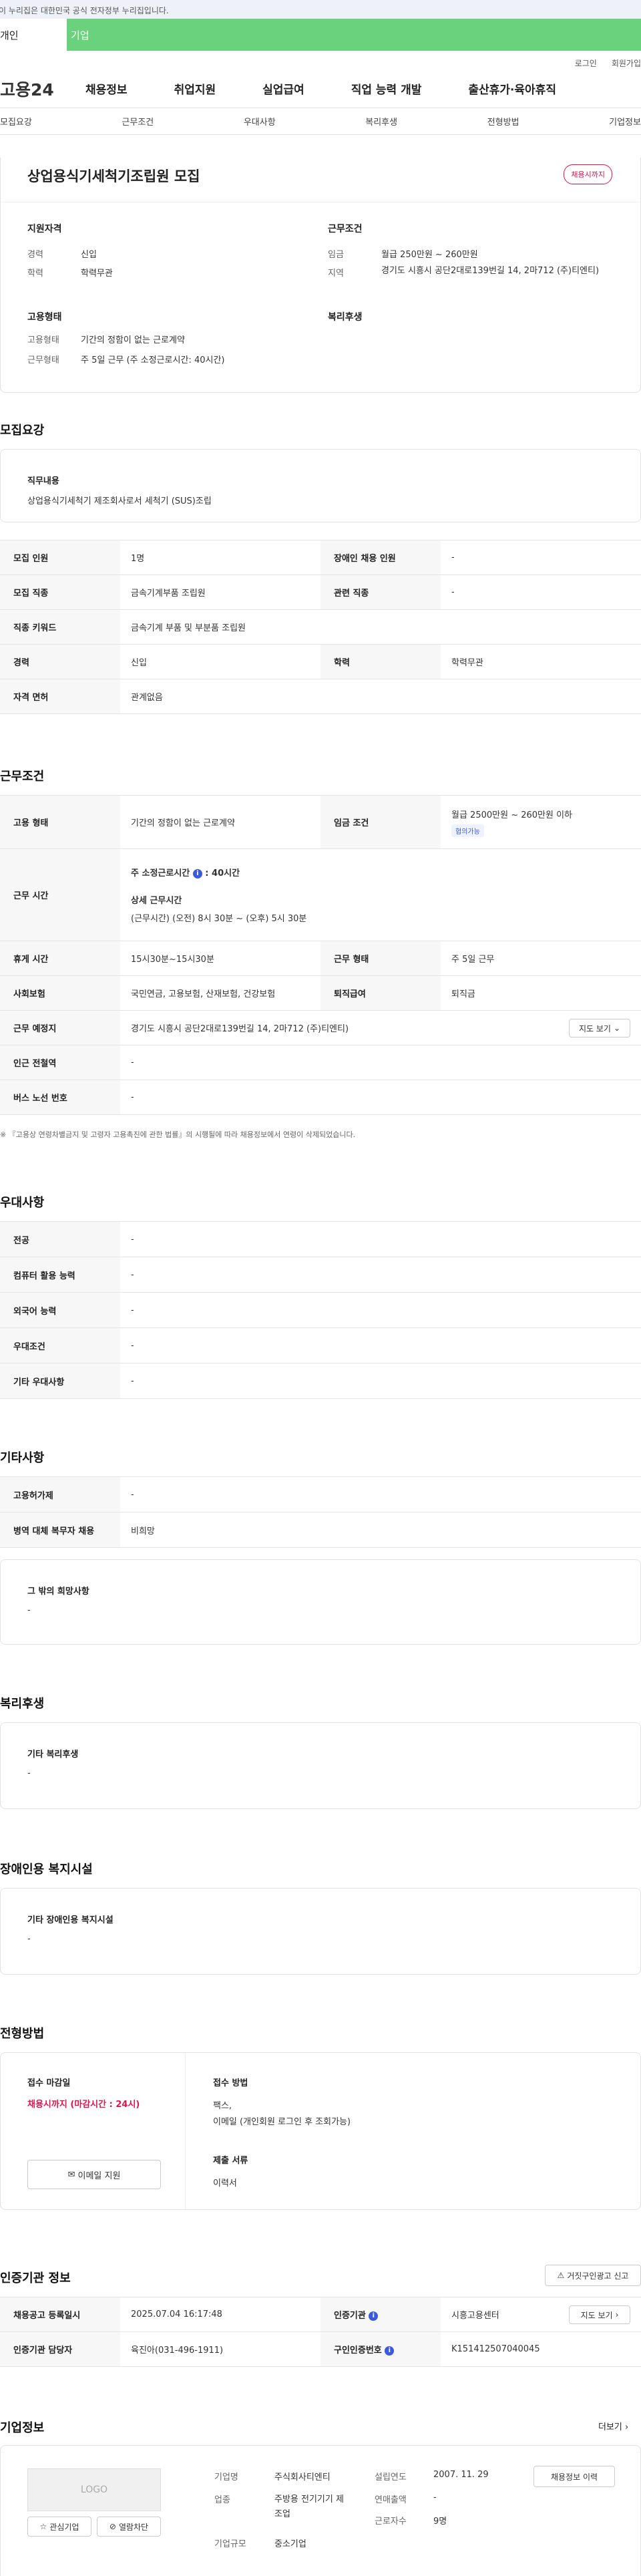  What do you see at coordinates (440, 2522) in the screenshot?
I see `emp-count-value: 9명` at bounding box center [440, 2522].